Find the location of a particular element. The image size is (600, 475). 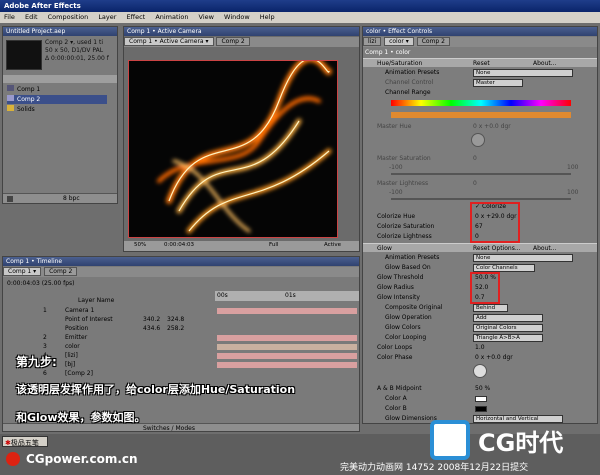

glow-streaks-image is located at coordinates (244, 147).